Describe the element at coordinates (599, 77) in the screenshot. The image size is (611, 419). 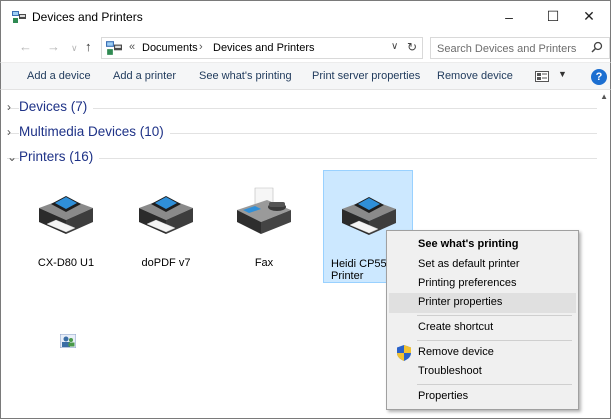
I see `help-button: ?` at that location.